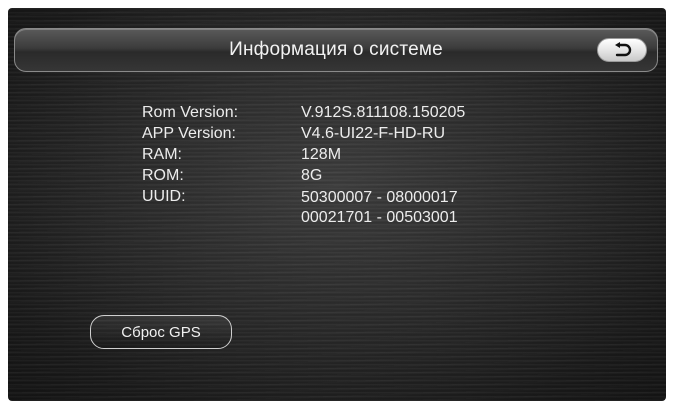 This screenshot has width=674, height=409. Describe the element at coordinates (189, 133) in the screenshot. I see `app-version-label: APP Version:` at that location.